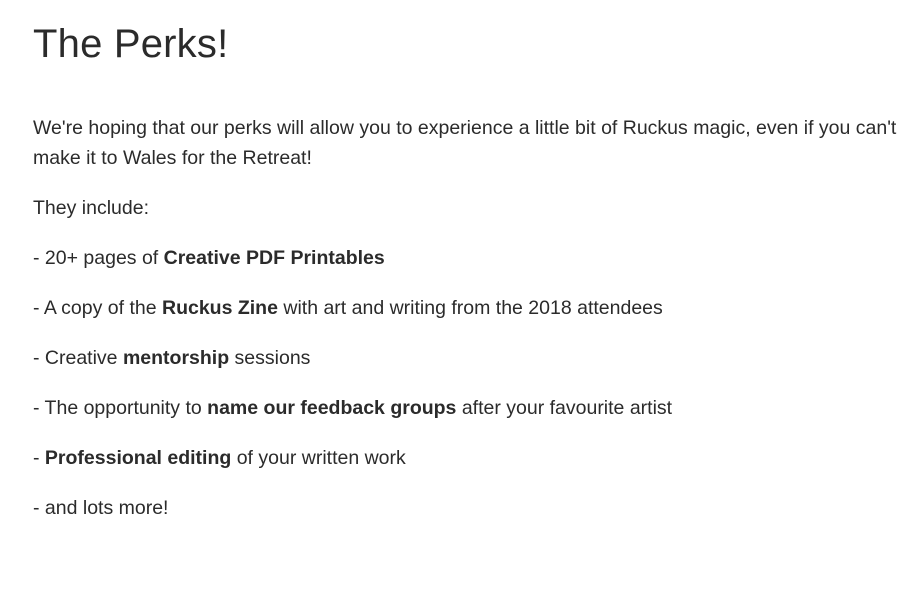  Describe the element at coordinates (332, 408) in the screenshot. I see `perk-highlight: name our feedback groups` at that location.